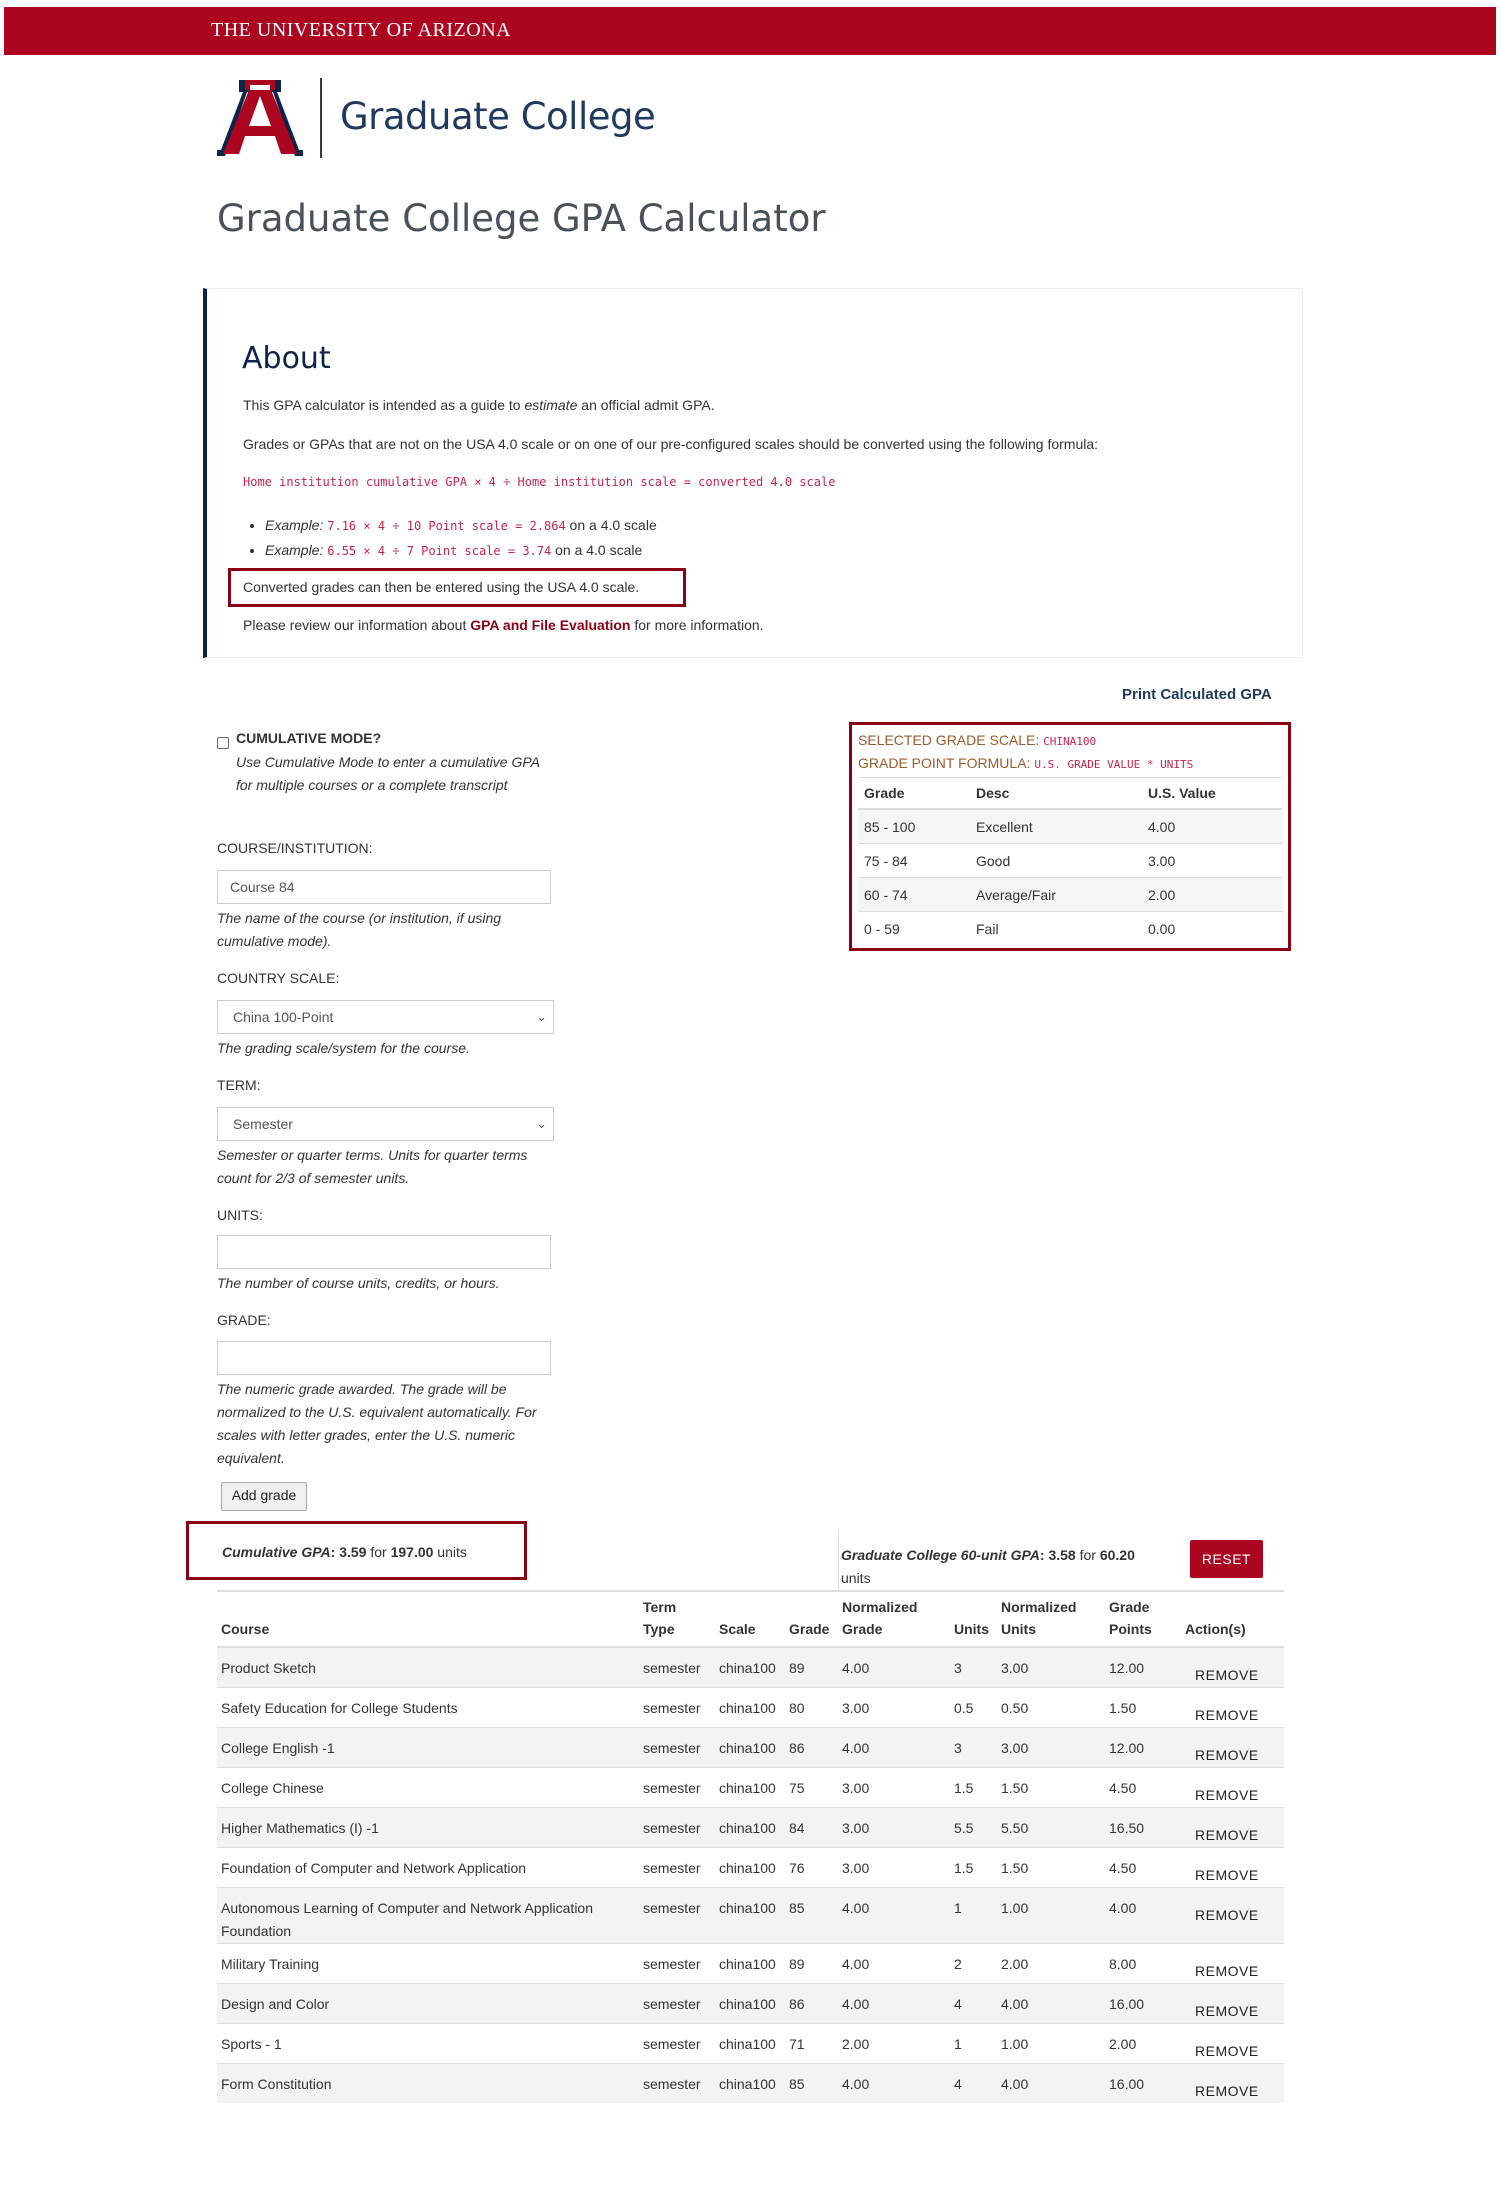 Image resolution: width=1500 pixels, height=2190 pixels. Describe the element at coordinates (450, 1552) in the screenshot. I see `cumulative-units-word: units` at that location.